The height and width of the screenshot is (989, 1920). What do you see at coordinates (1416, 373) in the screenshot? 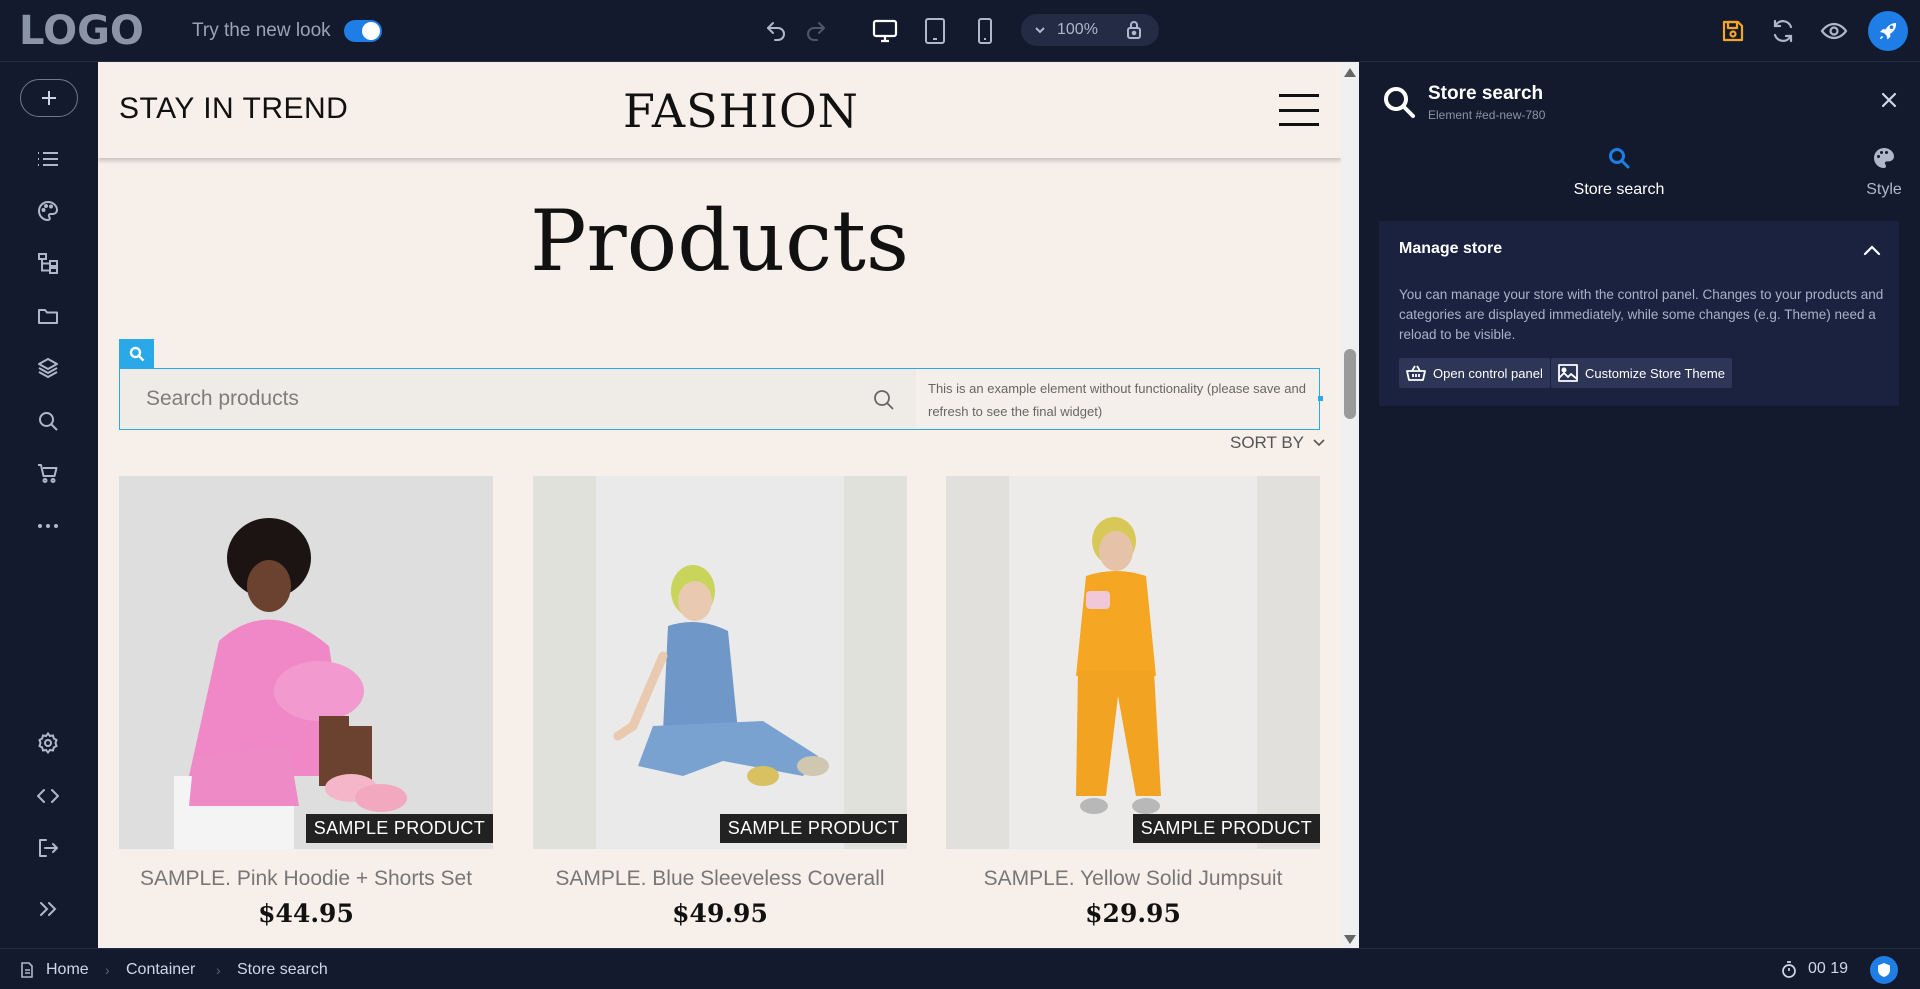
I see `basket-icon` at bounding box center [1416, 373].